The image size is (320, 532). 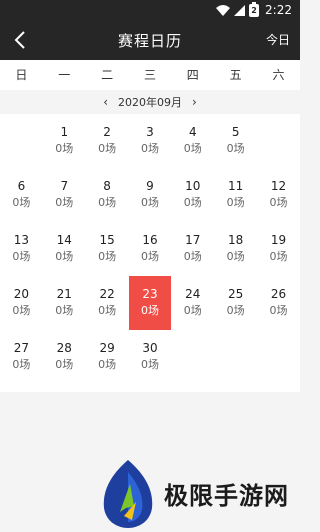 I want to click on calendar-week-row: 27 0场 28 0场 29 0场 30 0场, so click(x=150, y=357).